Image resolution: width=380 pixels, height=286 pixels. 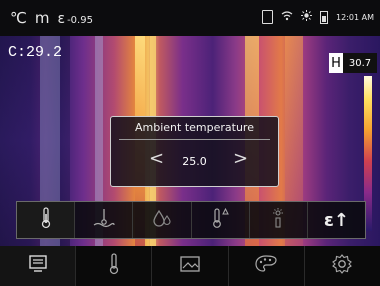 I want to click on max-temperature-readout: H 30.7, so click(x=353, y=63).